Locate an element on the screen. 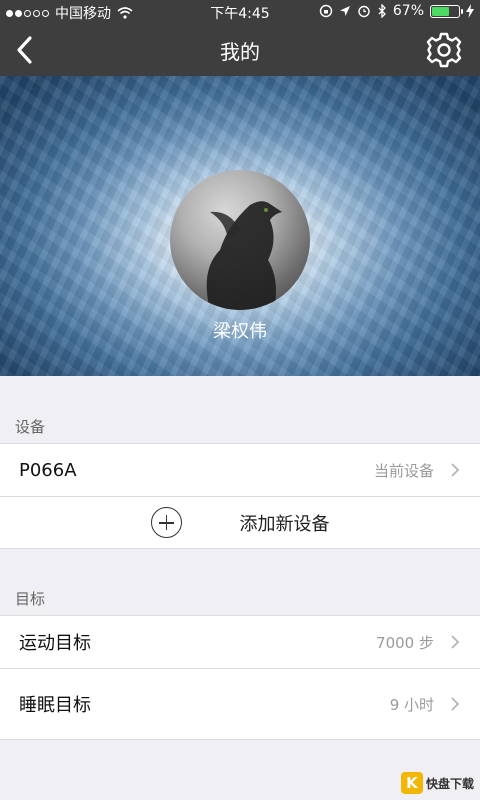 This screenshot has width=480, height=800. battery-icon is located at coordinates (446, 11).